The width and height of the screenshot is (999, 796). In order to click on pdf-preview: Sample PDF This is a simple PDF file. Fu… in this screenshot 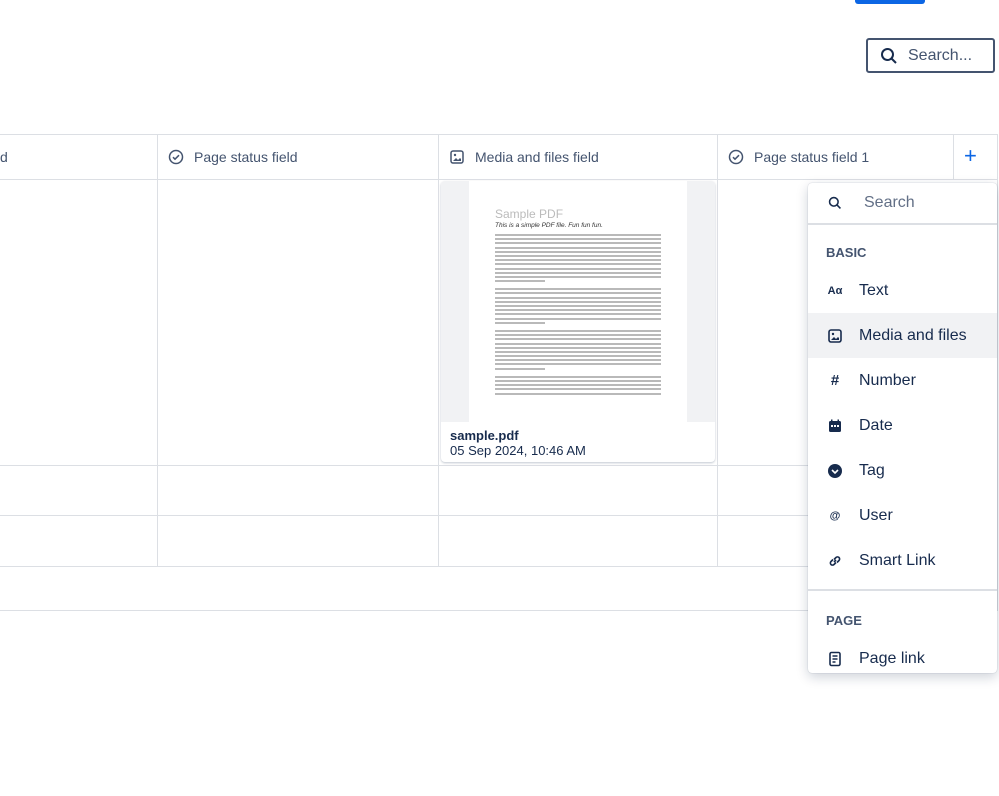, I will do `click(578, 301)`.